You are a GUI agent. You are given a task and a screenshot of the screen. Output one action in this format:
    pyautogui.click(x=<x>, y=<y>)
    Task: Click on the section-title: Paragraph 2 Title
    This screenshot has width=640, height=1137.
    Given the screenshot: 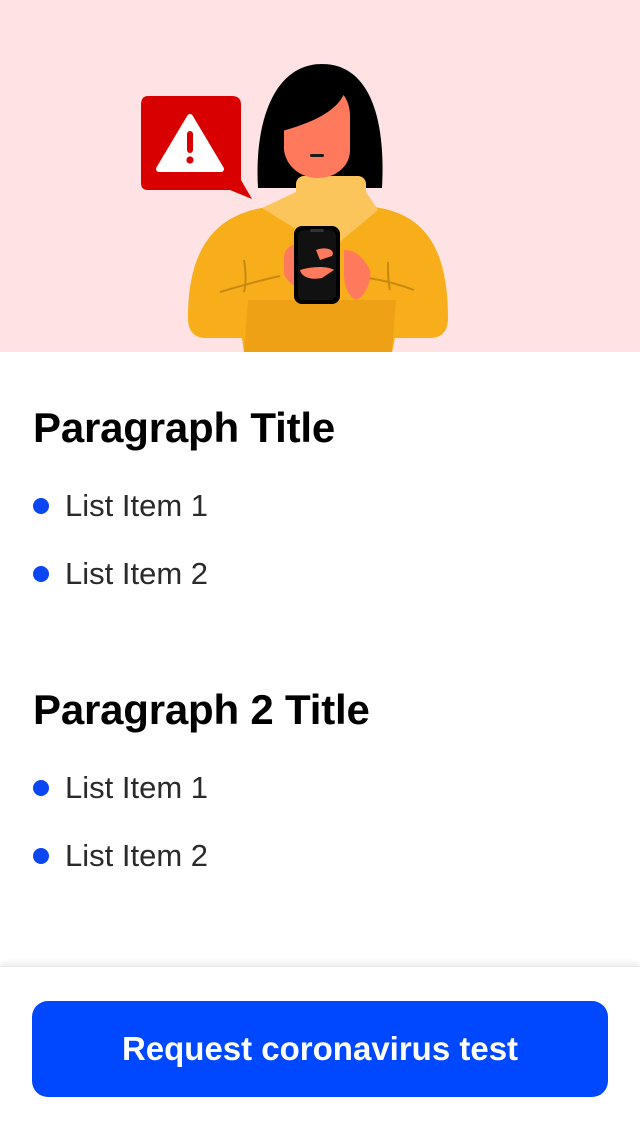 What is the action you would take?
    pyautogui.click(x=201, y=709)
    